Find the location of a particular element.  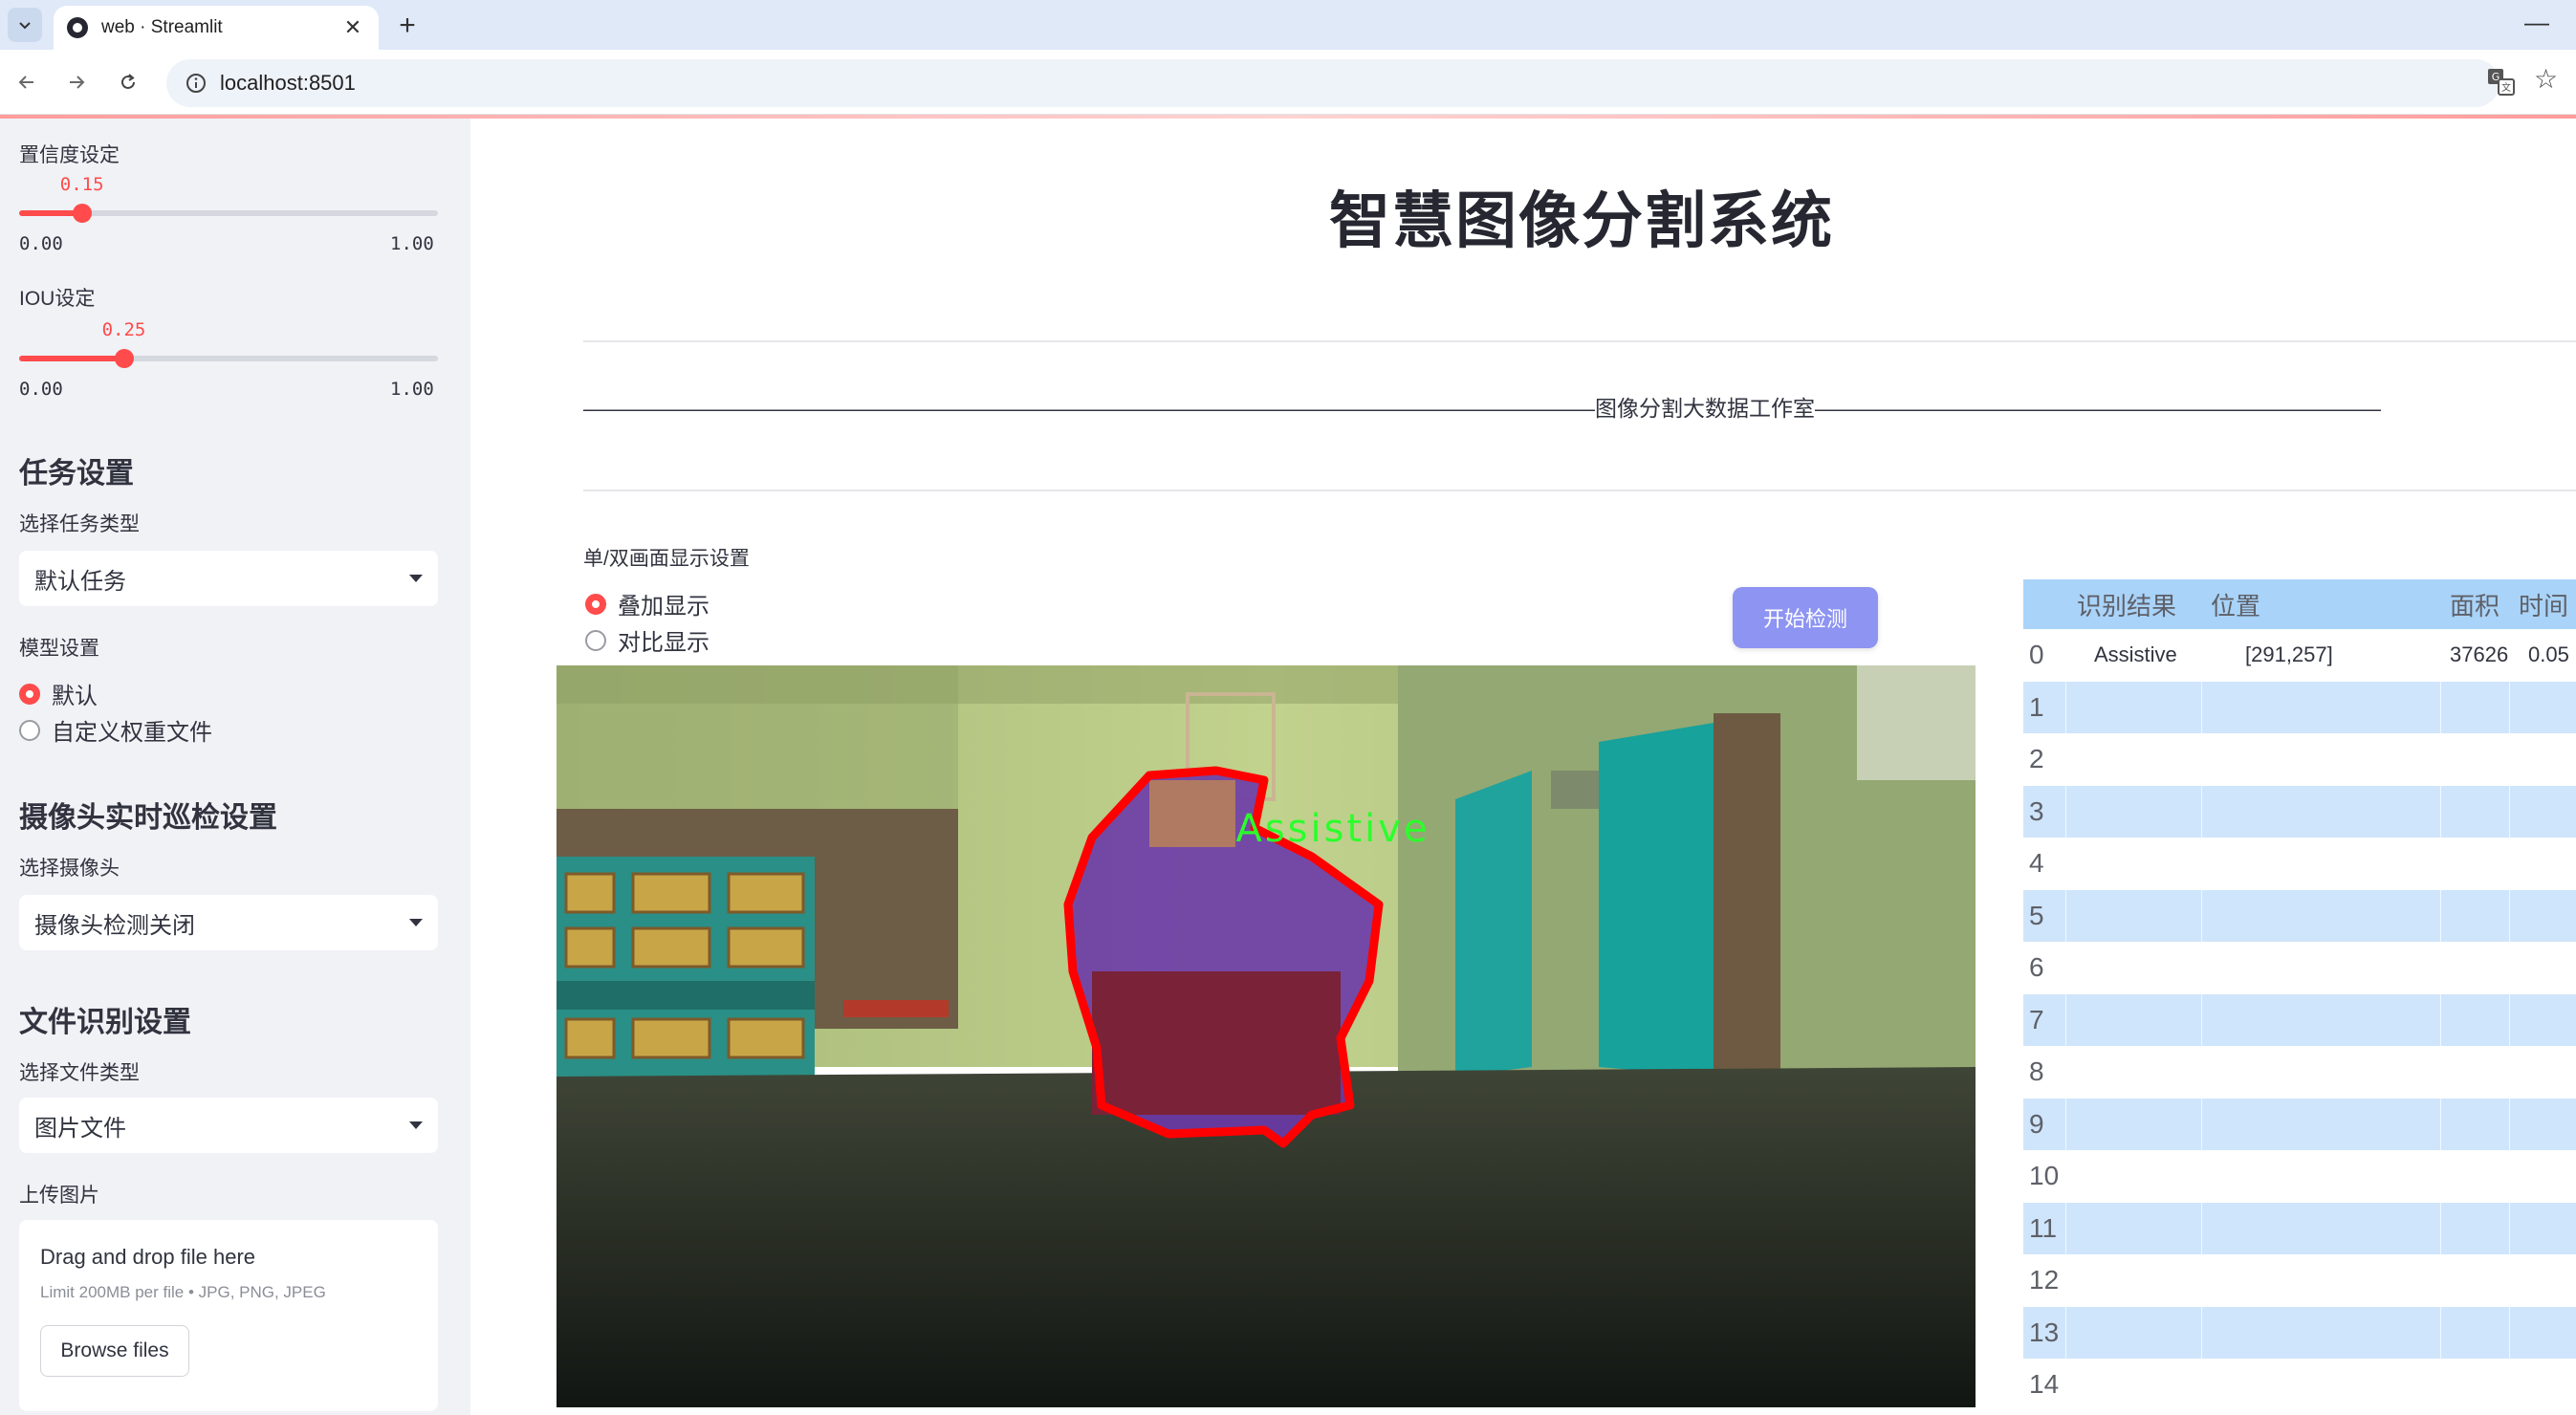

column-header: 时间 is located at coordinates (2543, 604).